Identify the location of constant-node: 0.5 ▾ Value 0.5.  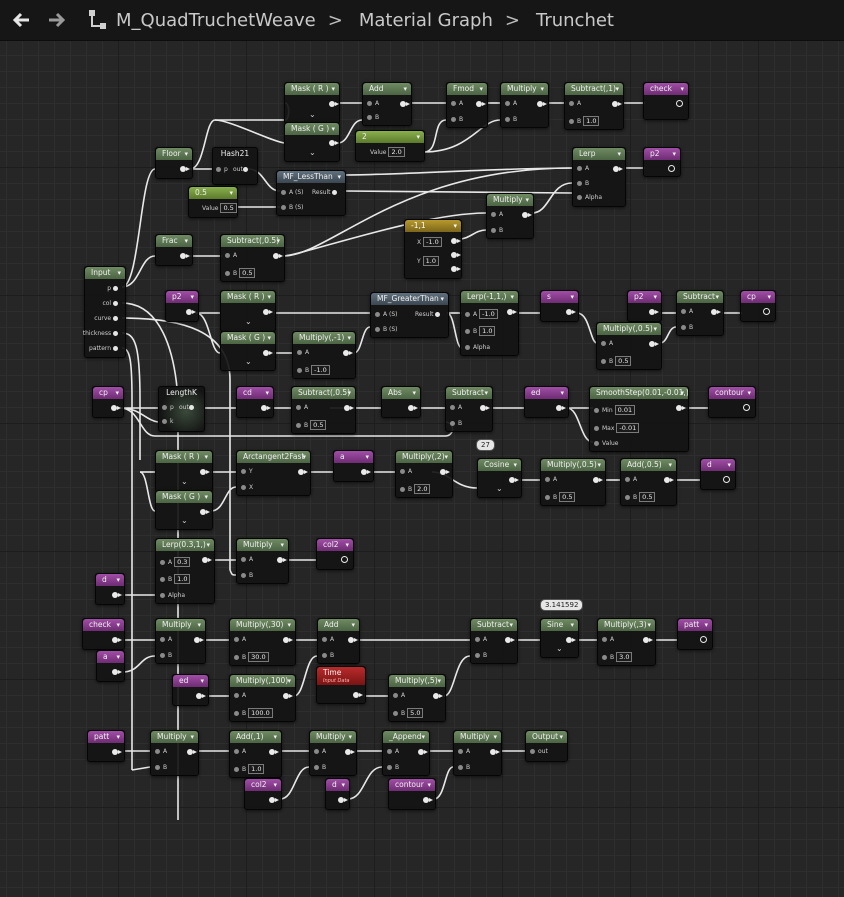
(213, 202).